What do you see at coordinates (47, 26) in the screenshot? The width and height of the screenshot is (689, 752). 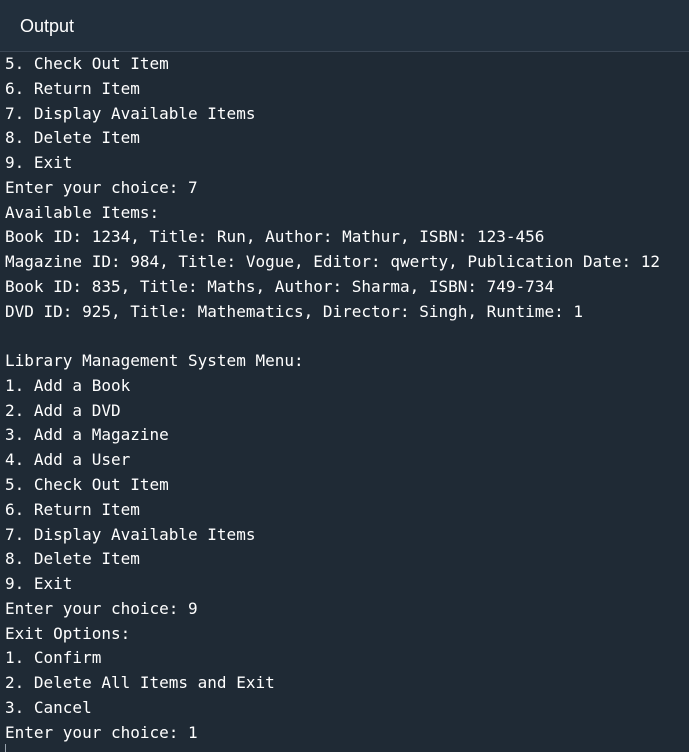 I see `output-title: Output` at bounding box center [47, 26].